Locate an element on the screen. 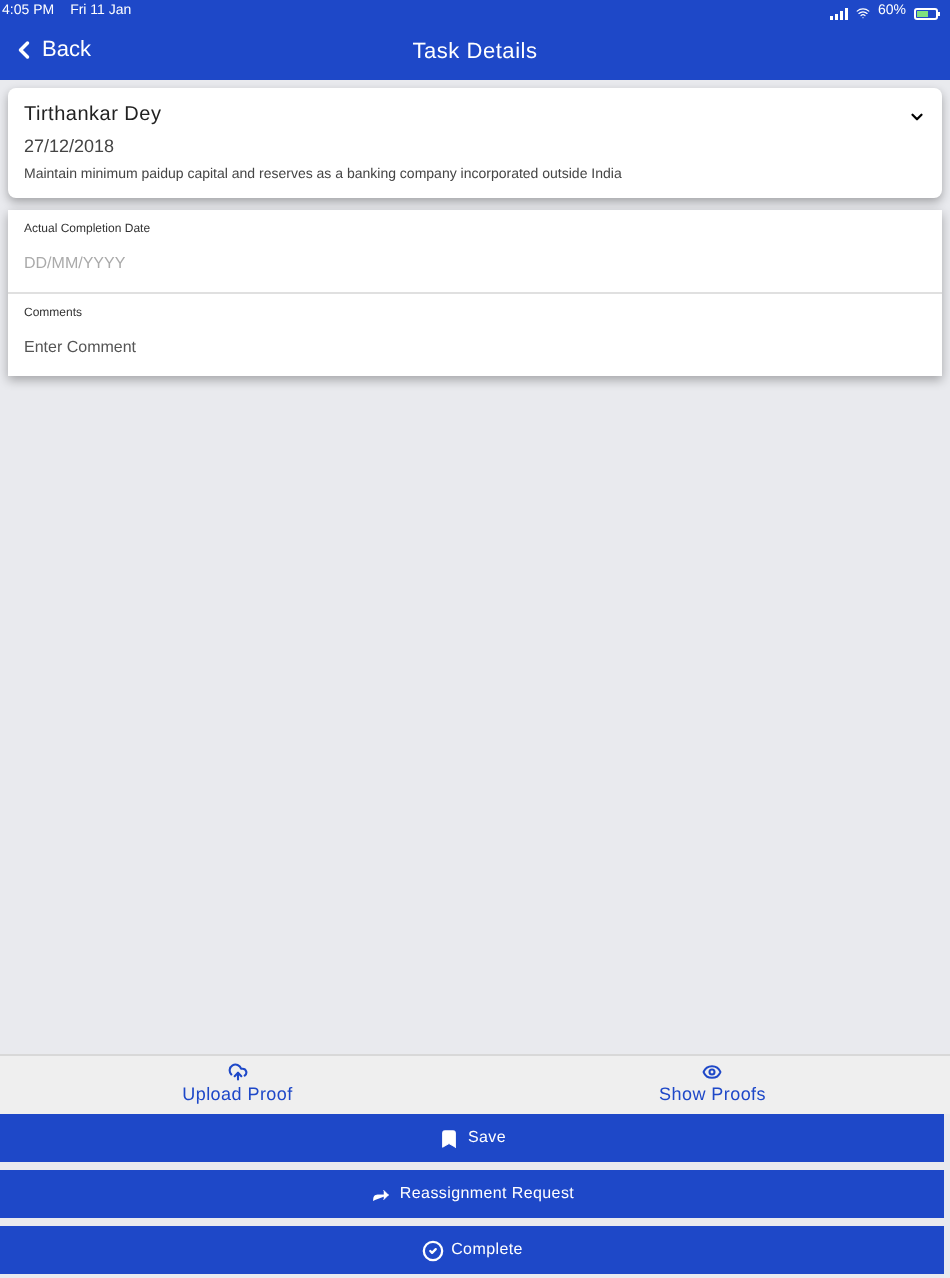 This screenshot has width=950, height=1278. bookmark-icon is located at coordinates (448, 1138).